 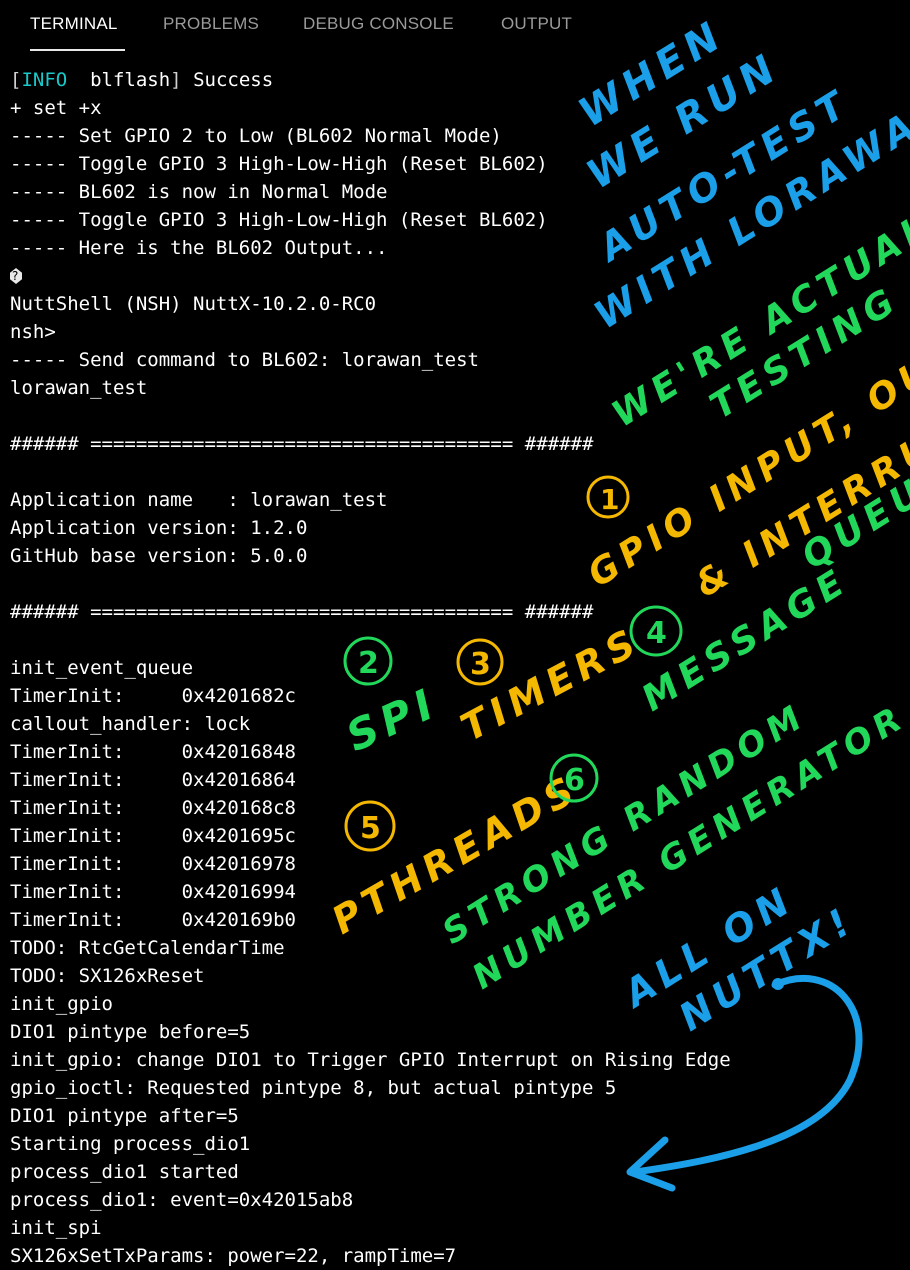 What do you see at coordinates (44, 80) in the screenshot?
I see `log-level: INFO` at bounding box center [44, 80].